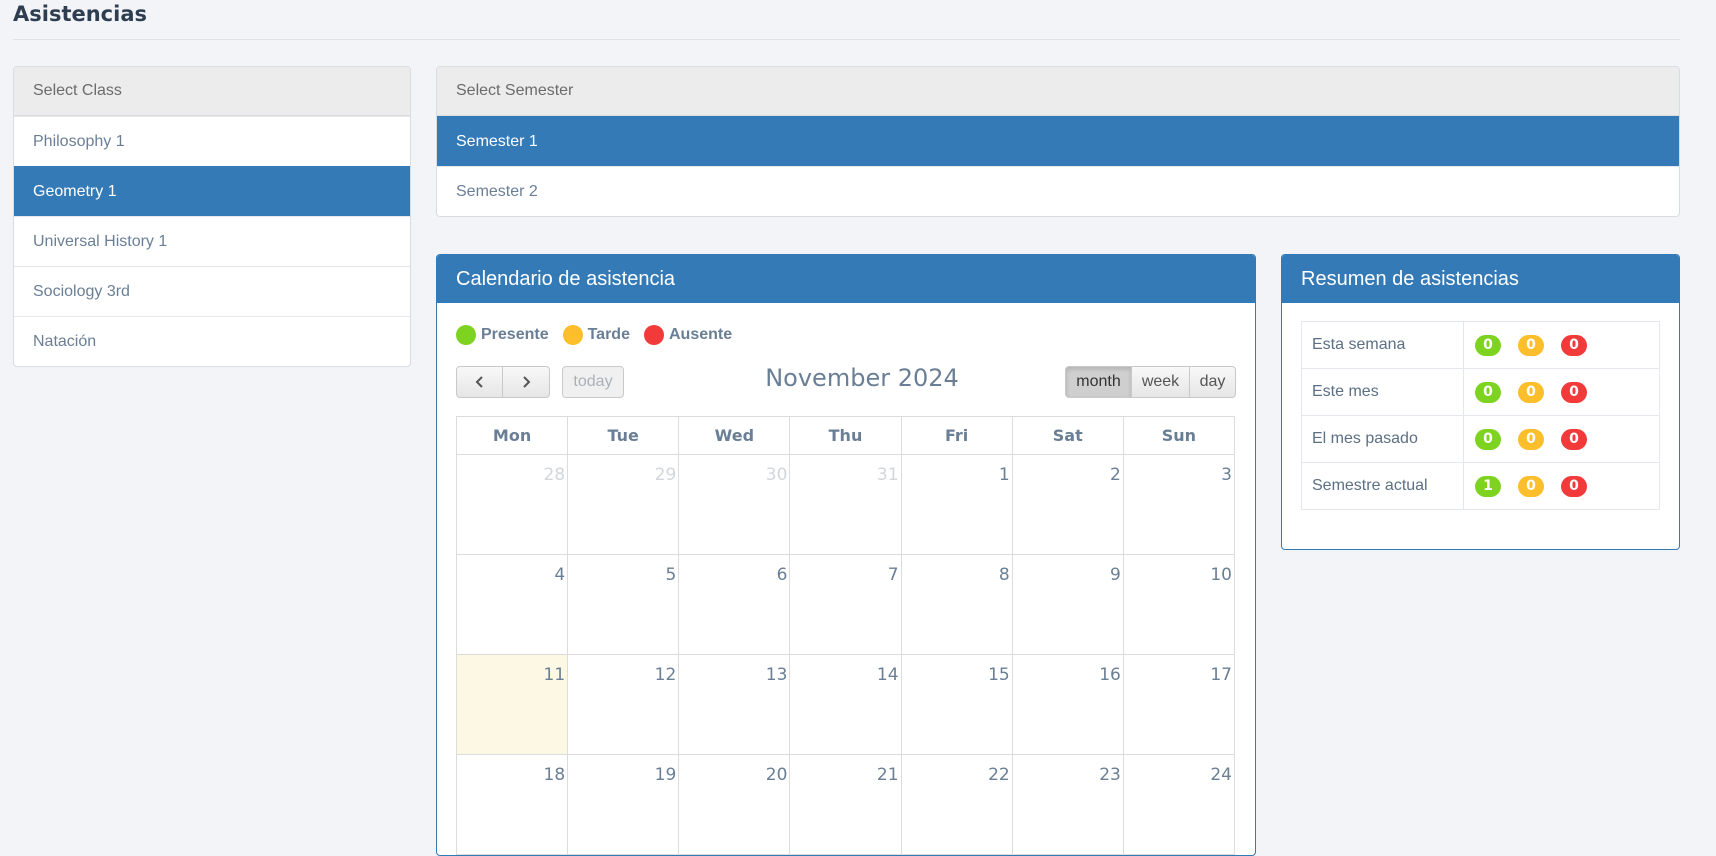  What do you see at coordinates (1488, 486) in the screenshot?
I see `badge-present: 1` at bounding box center [1488, 486].